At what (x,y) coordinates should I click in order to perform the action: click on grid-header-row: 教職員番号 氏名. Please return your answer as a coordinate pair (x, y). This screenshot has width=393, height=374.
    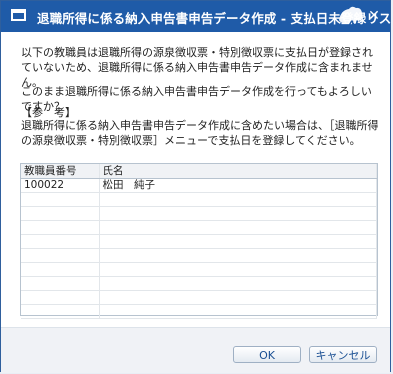
    Looking at the image, I should click on (199, 171).